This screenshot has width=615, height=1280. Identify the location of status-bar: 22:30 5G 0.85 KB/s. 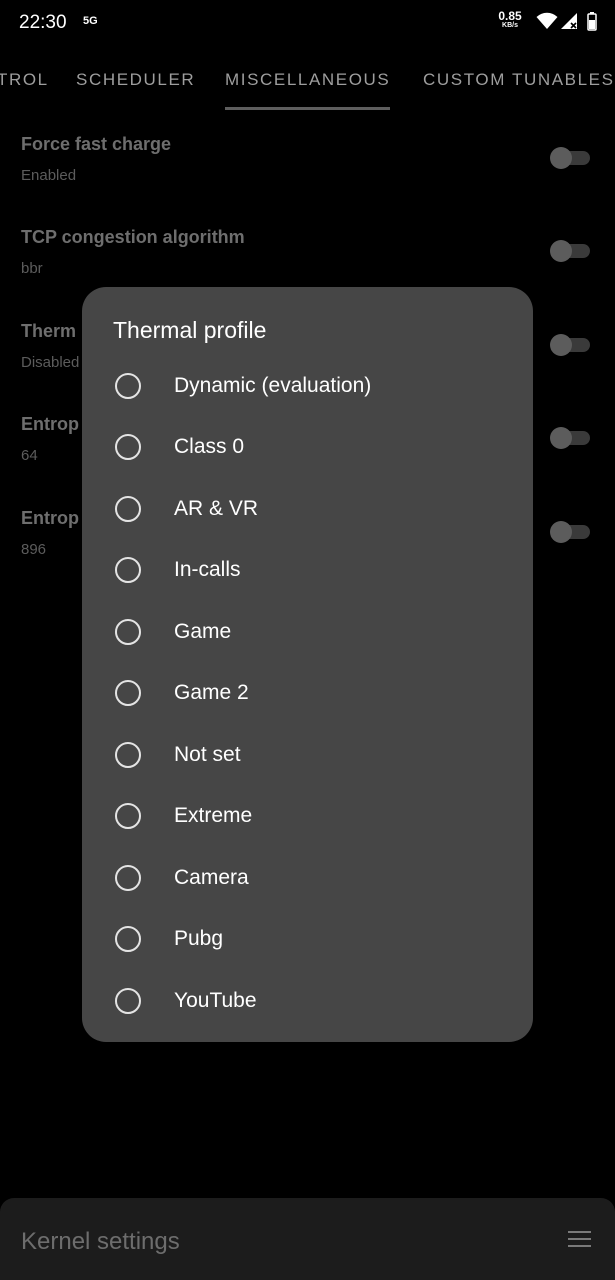
(307, 22).